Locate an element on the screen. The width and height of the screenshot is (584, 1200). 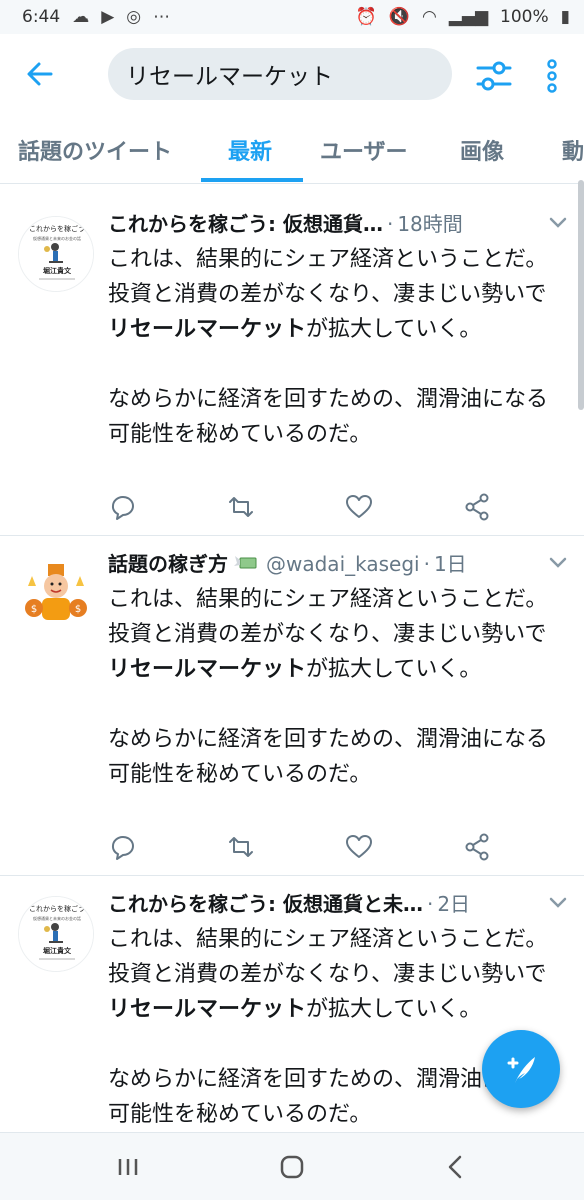
tweet-time: 2日 is located at coordinates (453, 902).